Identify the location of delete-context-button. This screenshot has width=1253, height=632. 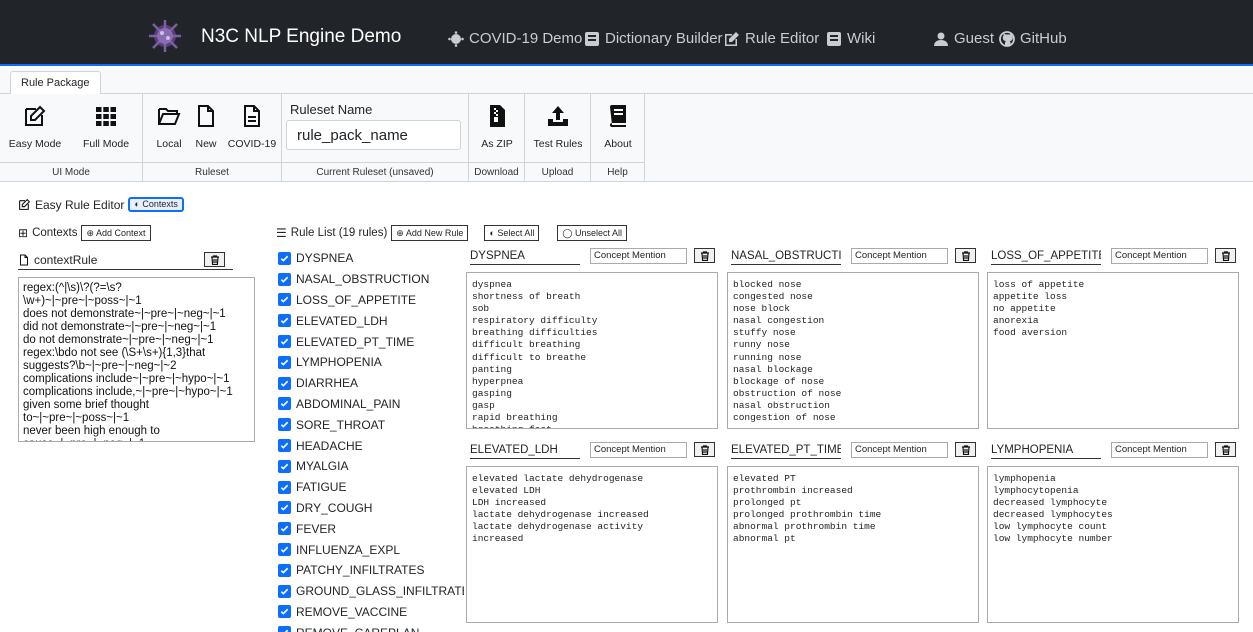
(214, 259).